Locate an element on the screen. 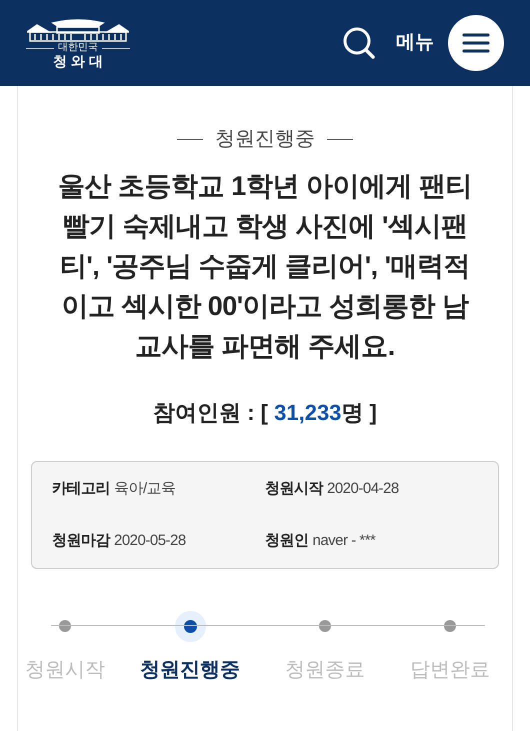 The height and width of the screenshot is (731, 530). search-icon is located at coordinates (359, 43).